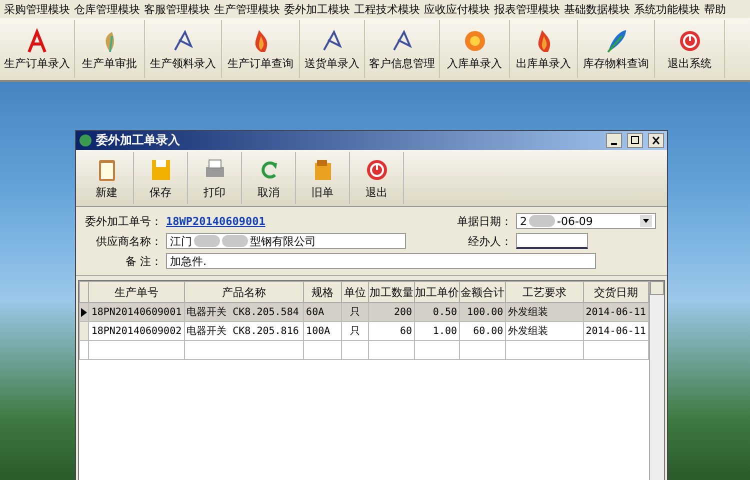 The height and width of the screenshot is (480, 750). What do you see at coordinates (437, 331) in the screenshot?
I see `table-cell: 1.00` at bounding box center [437, 331].